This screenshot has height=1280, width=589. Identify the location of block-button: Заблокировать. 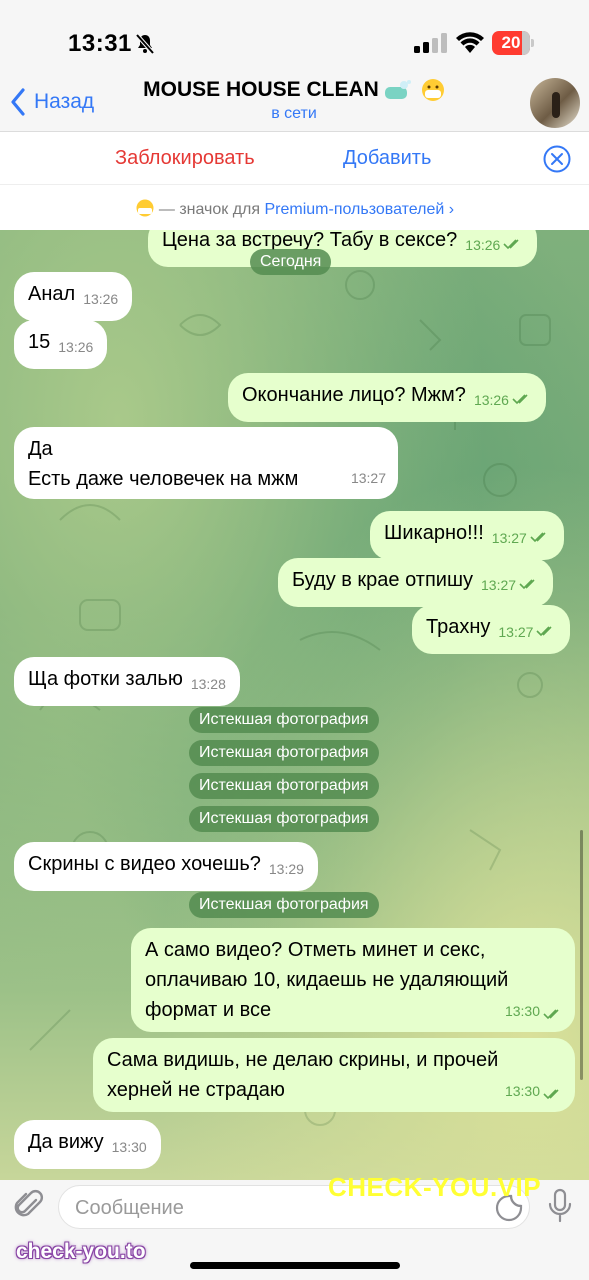
(185, 158).